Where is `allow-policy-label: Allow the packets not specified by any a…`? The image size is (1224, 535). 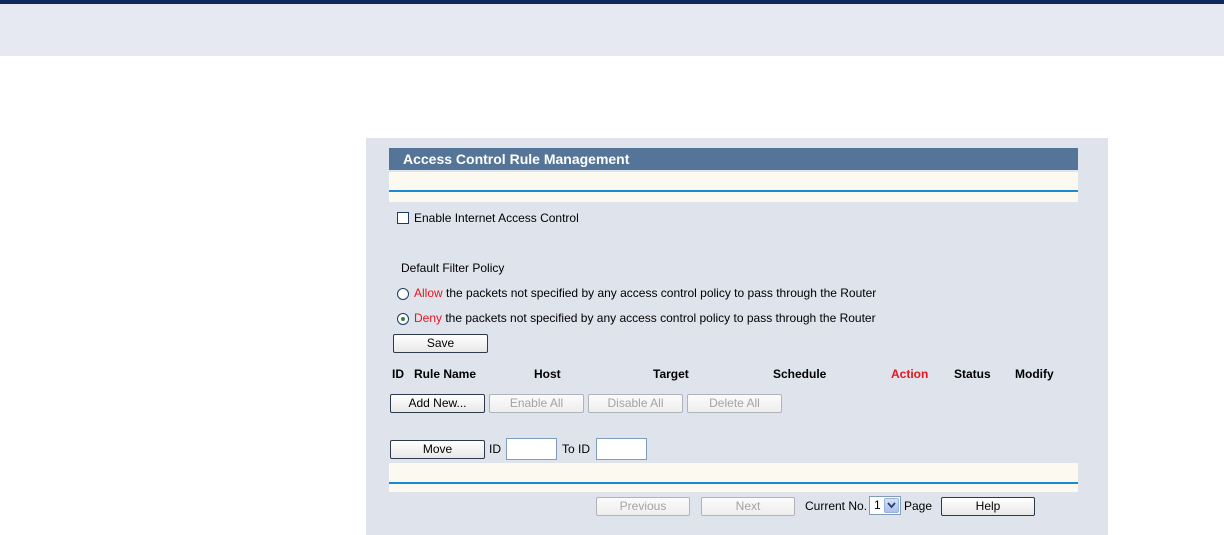
allow-policy-label: Allow the packets not specified by any a… is located at coordinates (645, 293).